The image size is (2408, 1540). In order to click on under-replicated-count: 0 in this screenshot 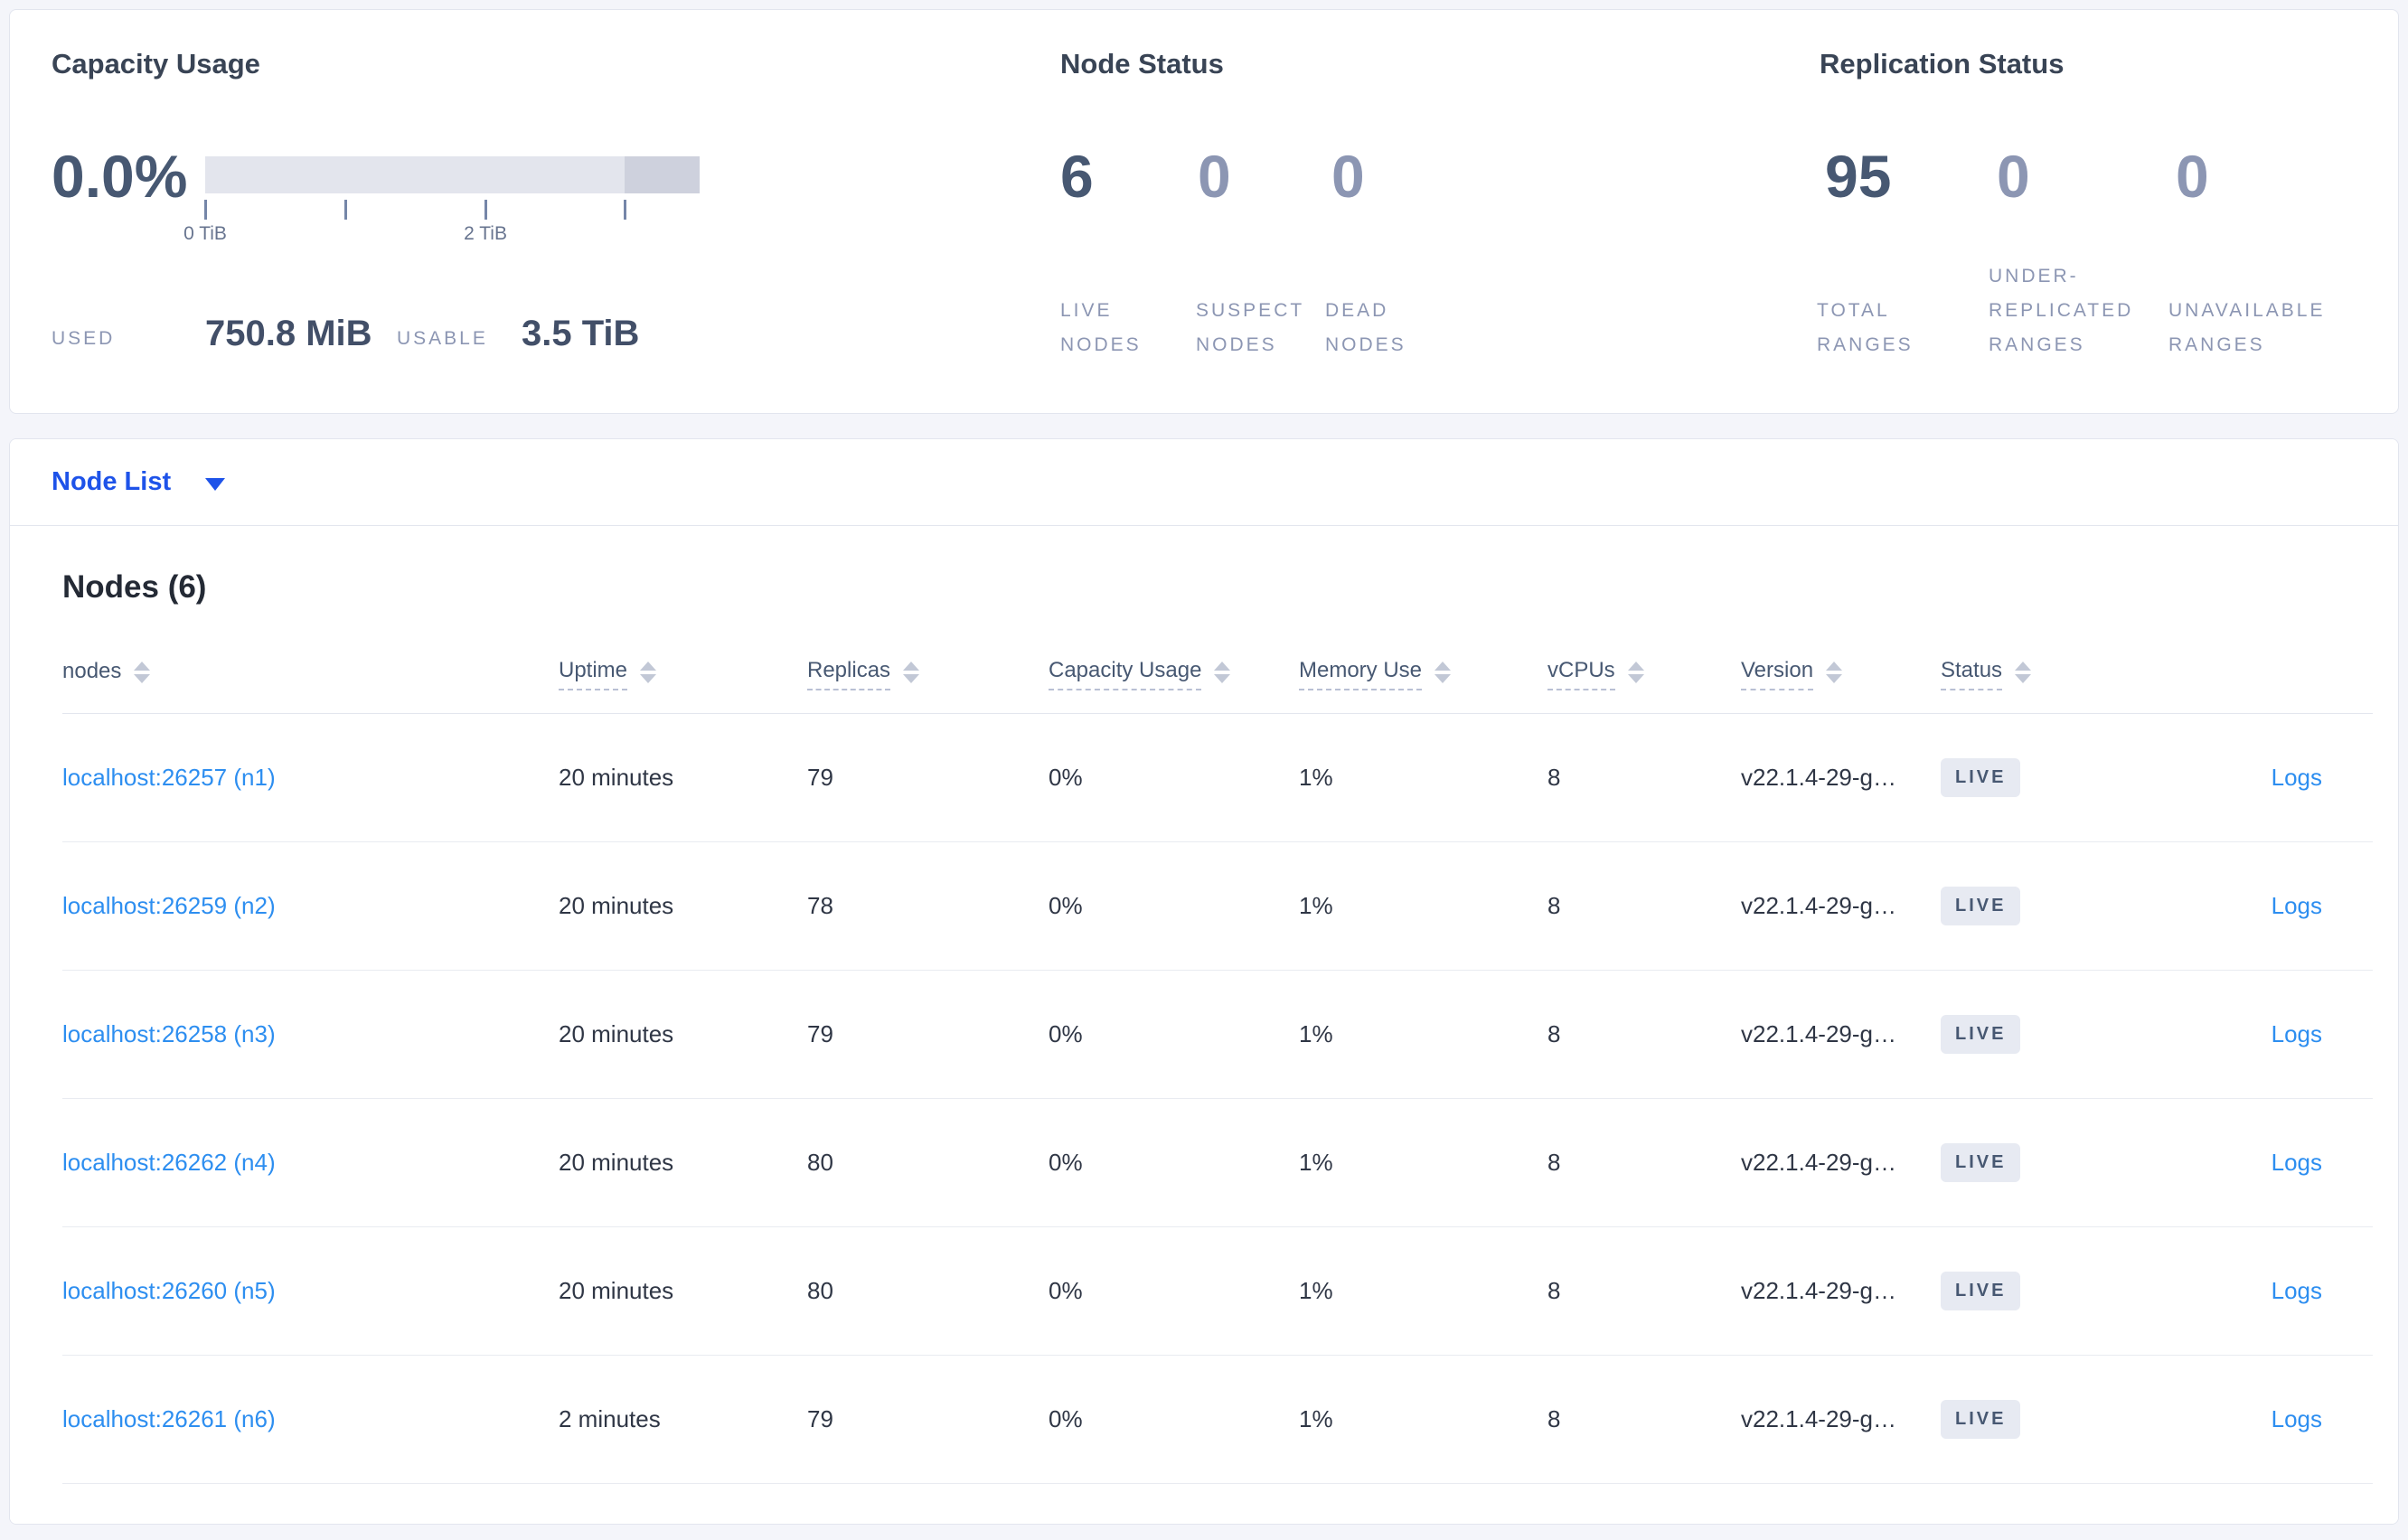, I will do `click(2013, 176)`.